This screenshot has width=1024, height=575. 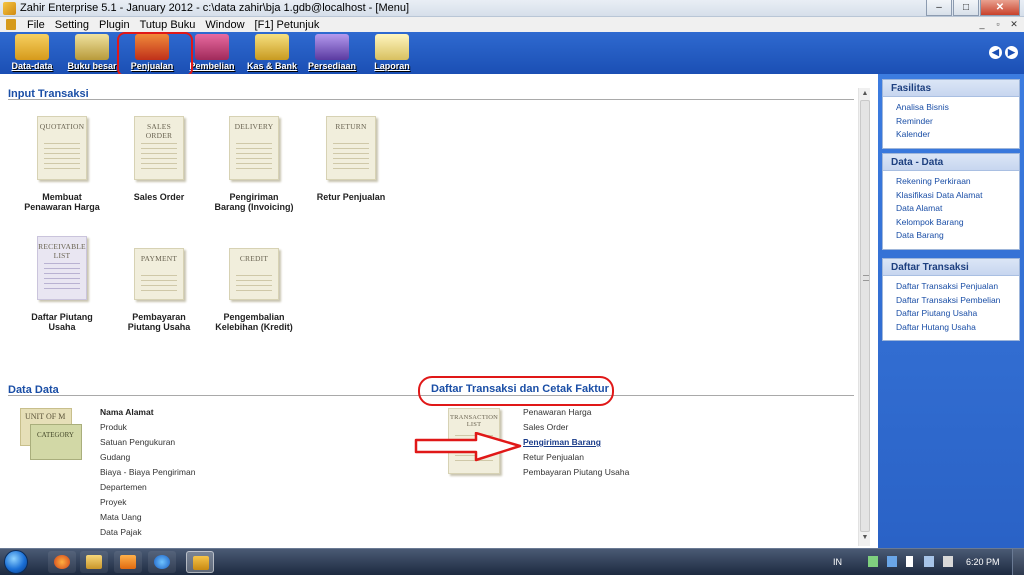 What do you see at coordinates (254, 126) in the screenshot?
I see `doc-heading: DELIVERY` at bounding box center [254, 126].